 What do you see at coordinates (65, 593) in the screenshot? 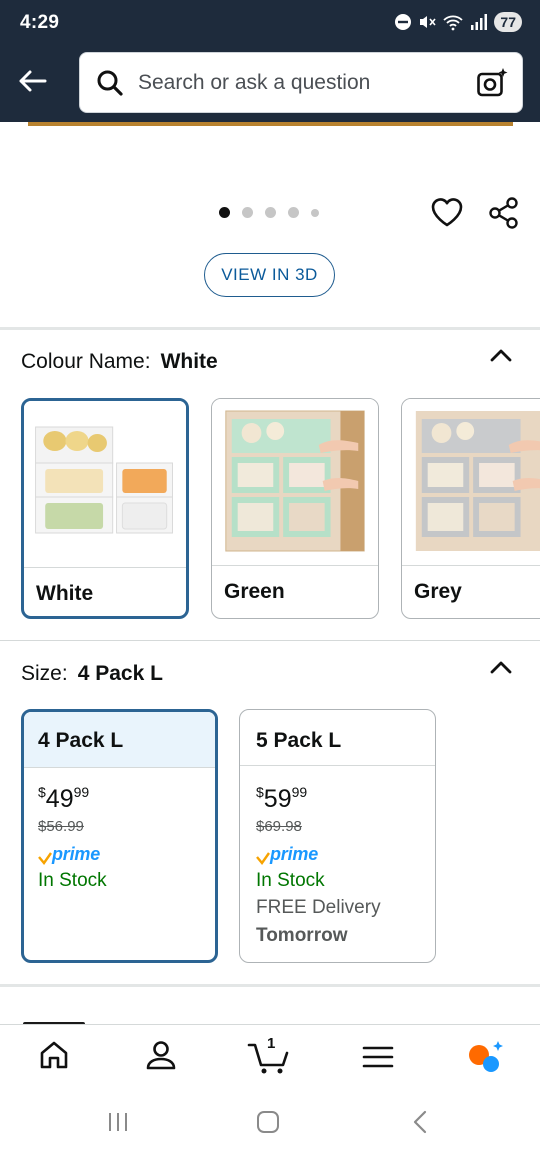
I see `colour-option-label: White` at bounding box center [65, 593].